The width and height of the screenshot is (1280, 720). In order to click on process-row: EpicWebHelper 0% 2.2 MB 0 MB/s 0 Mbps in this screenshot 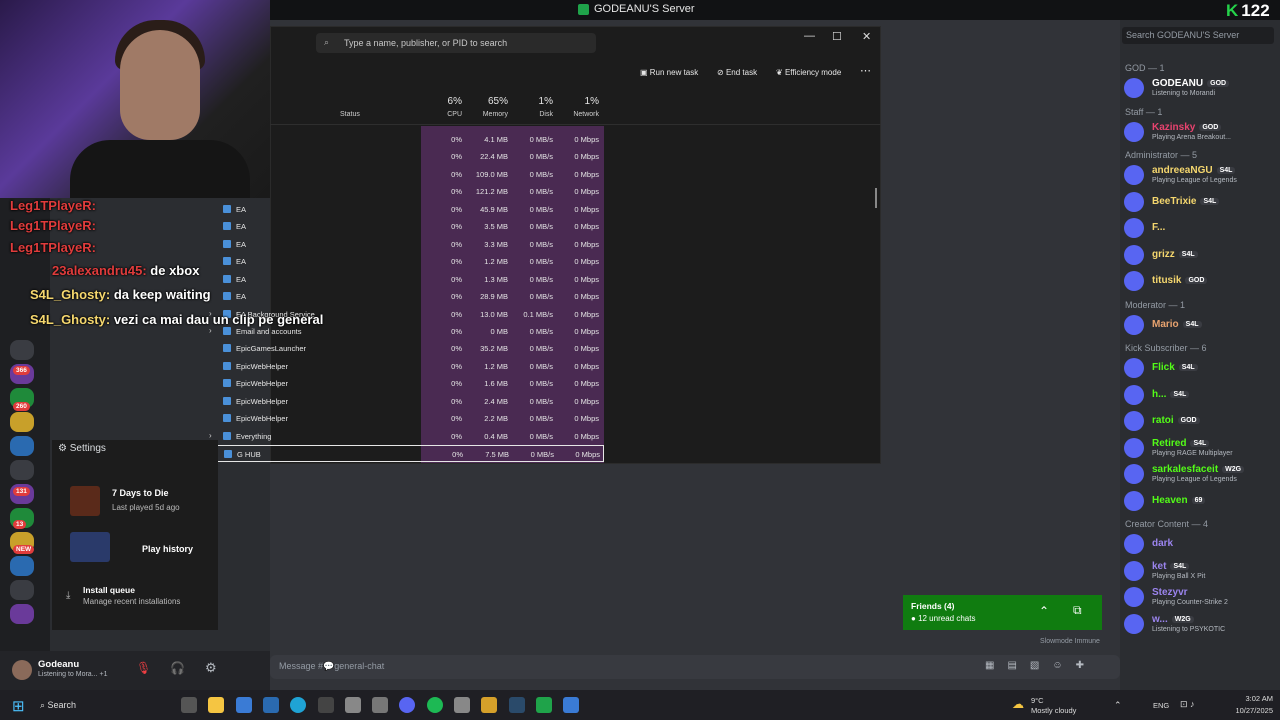, I will do `click(402, 418)`.